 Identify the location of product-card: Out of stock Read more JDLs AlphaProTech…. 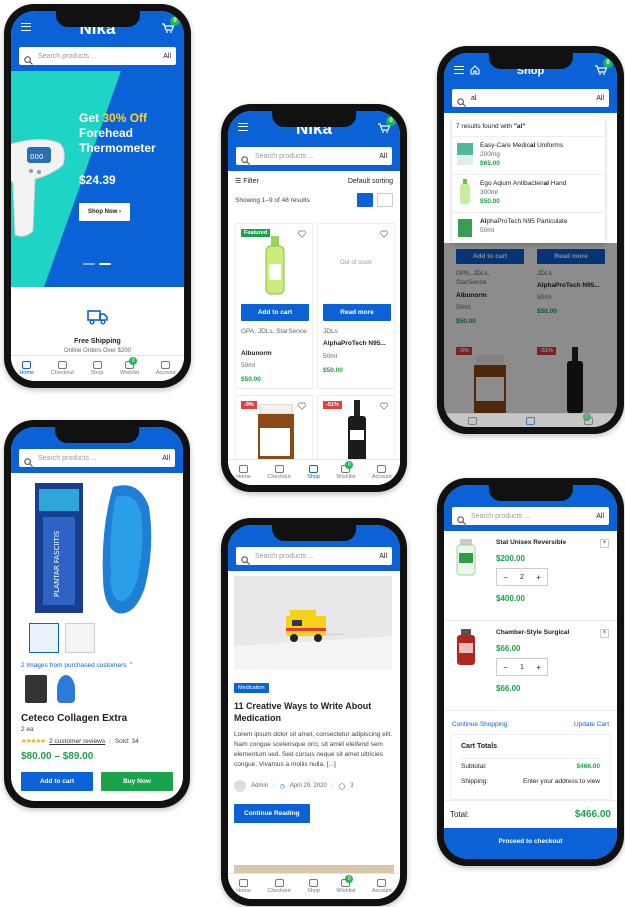
(356, 306).